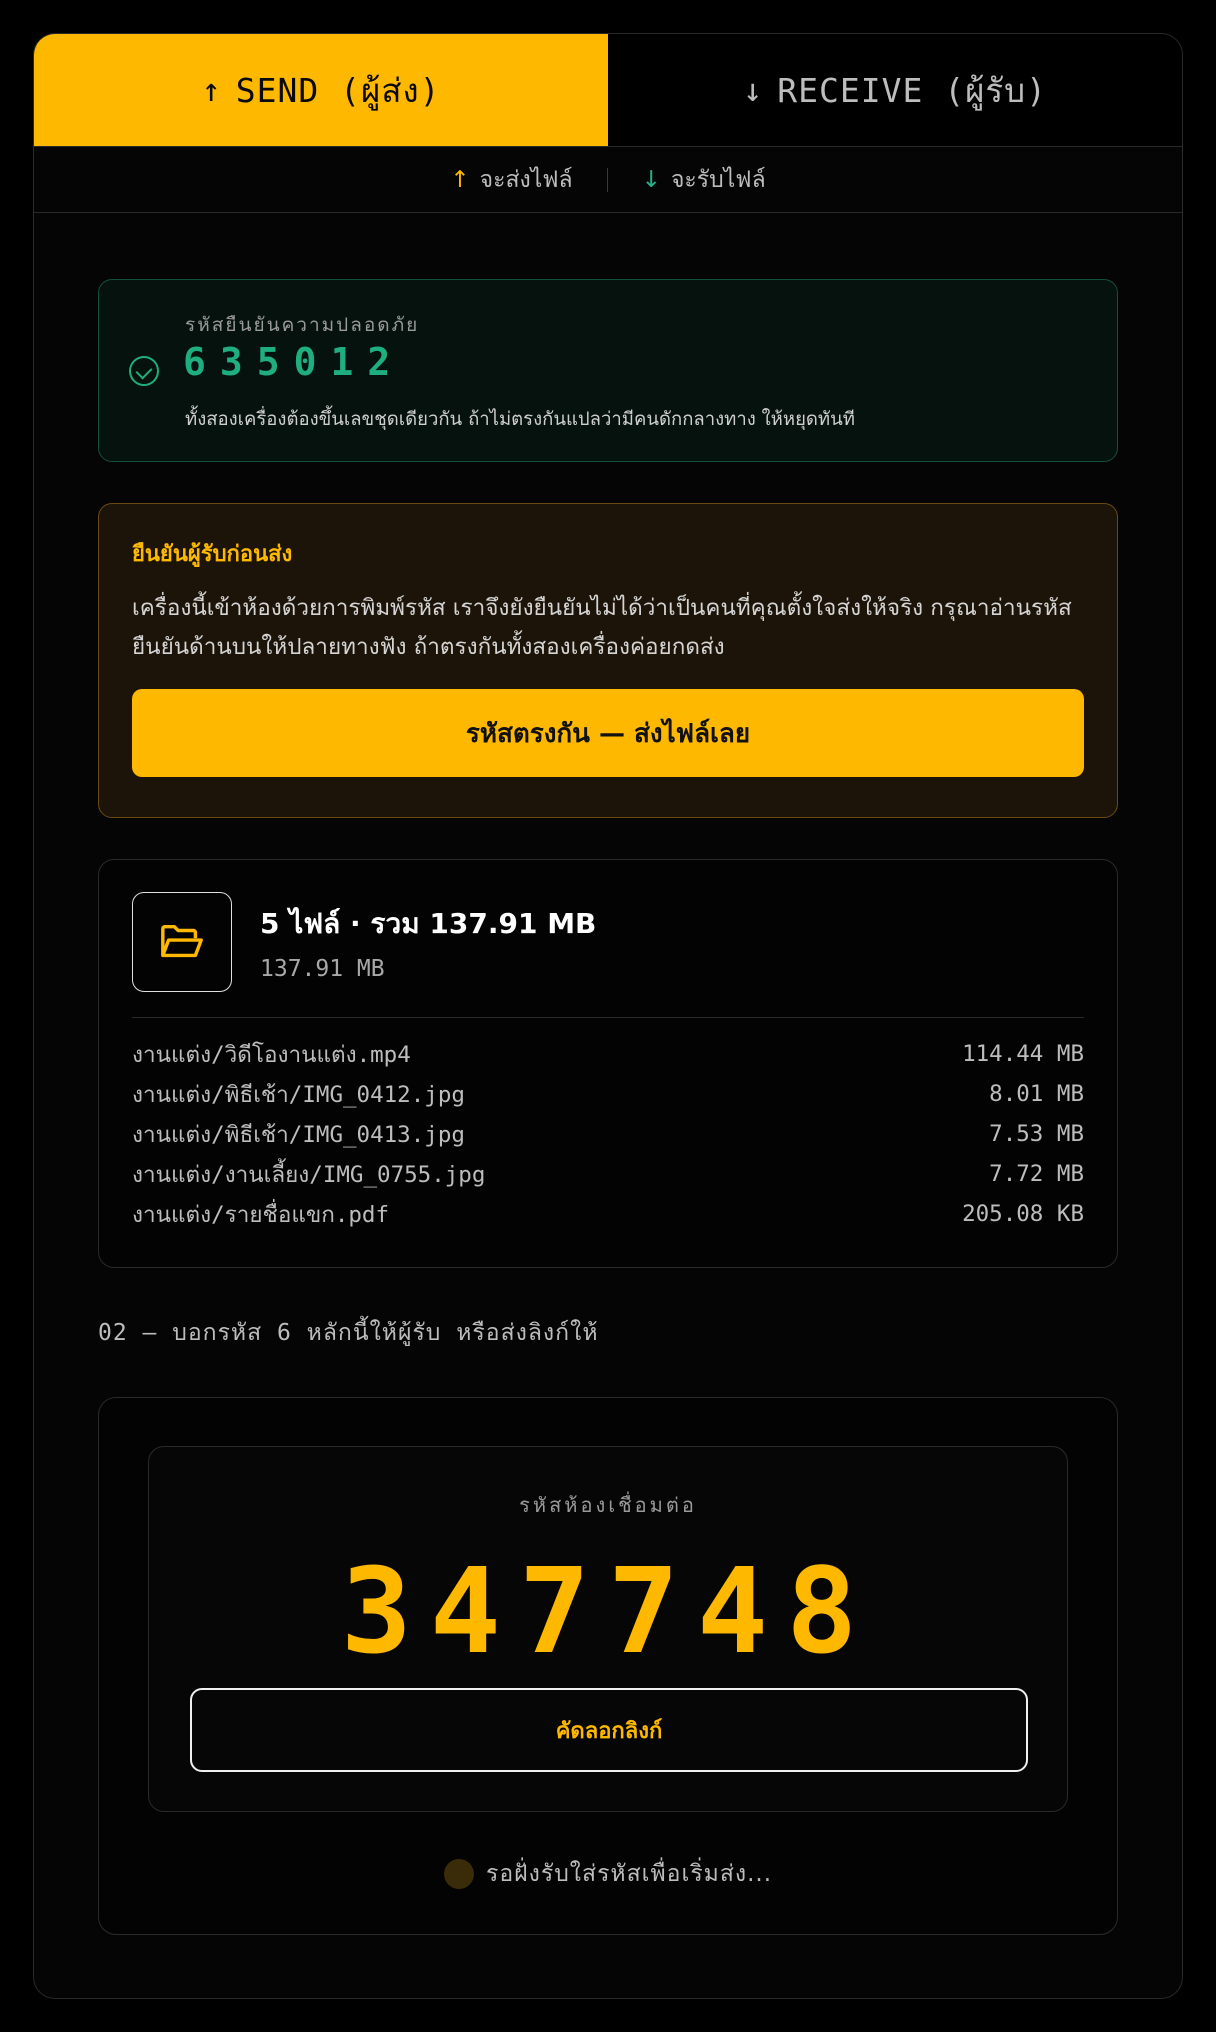 The height and width of the screenshot is (2032, 1216). What do you see at coordinates (609, 1730) in the screenshot?
I see `copy-link-button: คัดลอกลิงก์` at bounding box center [609, 1730].